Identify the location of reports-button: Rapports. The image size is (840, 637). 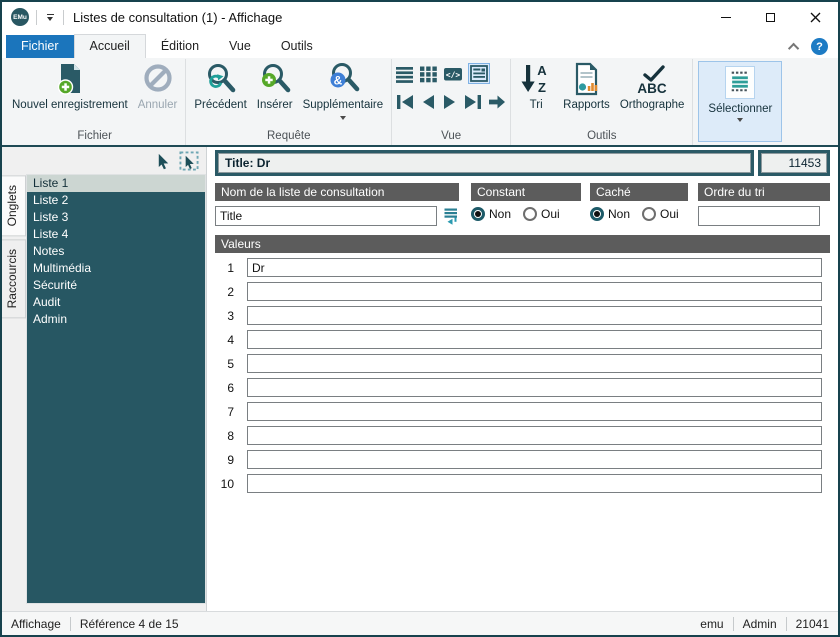
(586, 86).